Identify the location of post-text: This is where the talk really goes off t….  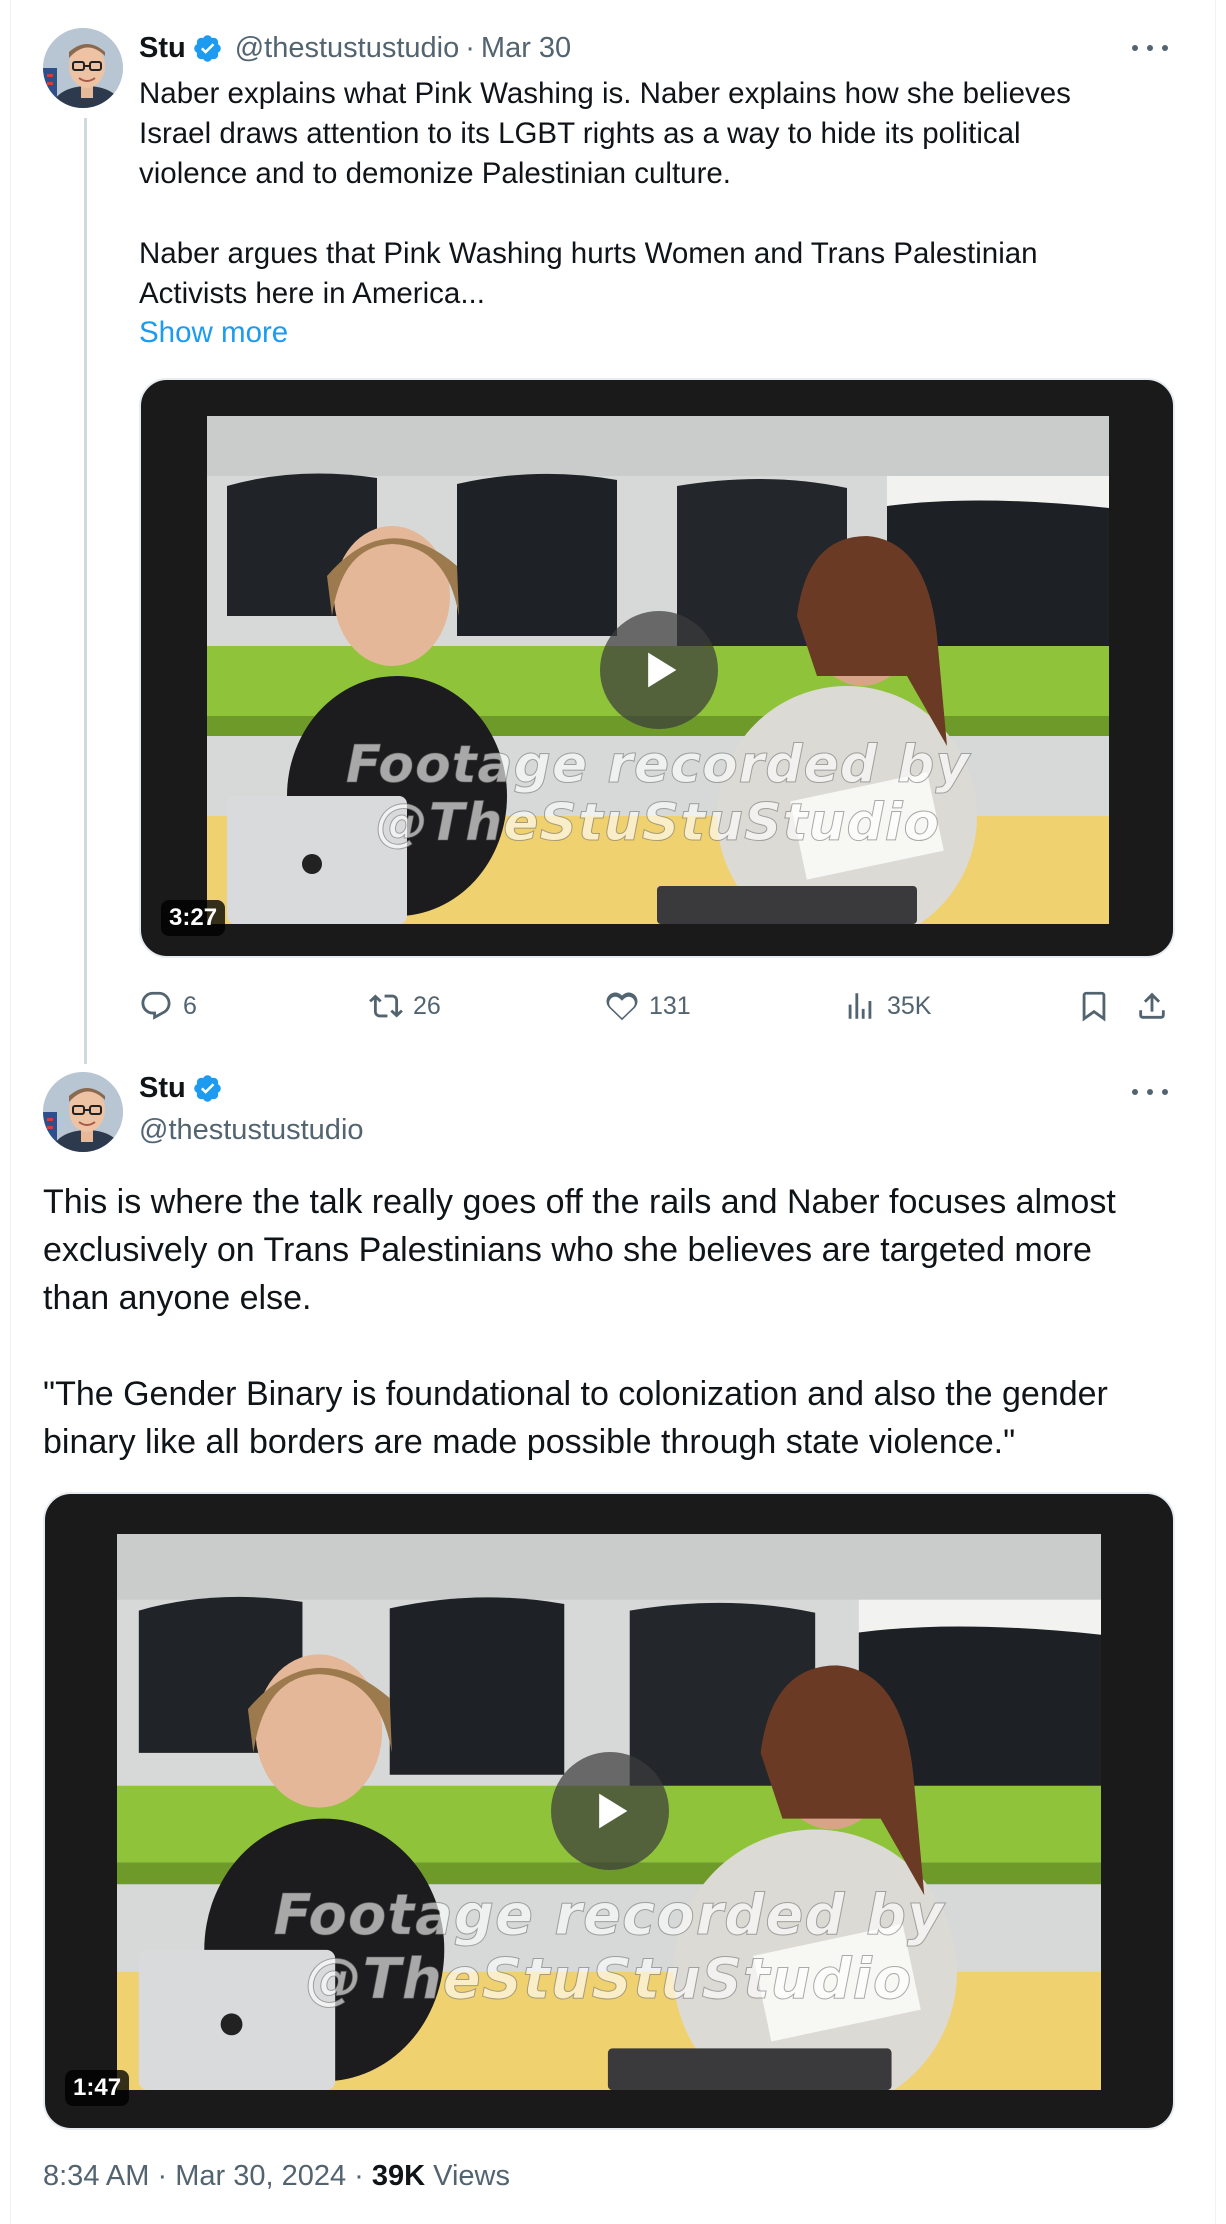
(613, 1322).